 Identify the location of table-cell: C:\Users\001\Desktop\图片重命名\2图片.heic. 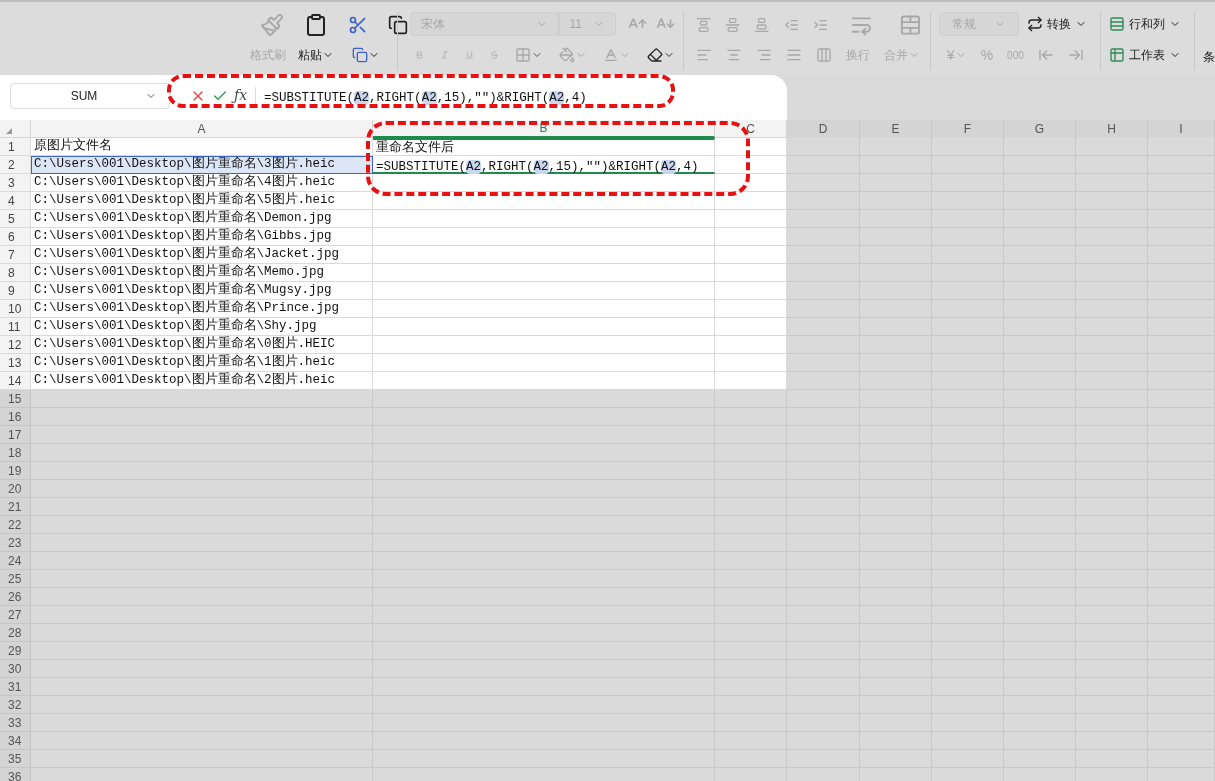
(202, 381).